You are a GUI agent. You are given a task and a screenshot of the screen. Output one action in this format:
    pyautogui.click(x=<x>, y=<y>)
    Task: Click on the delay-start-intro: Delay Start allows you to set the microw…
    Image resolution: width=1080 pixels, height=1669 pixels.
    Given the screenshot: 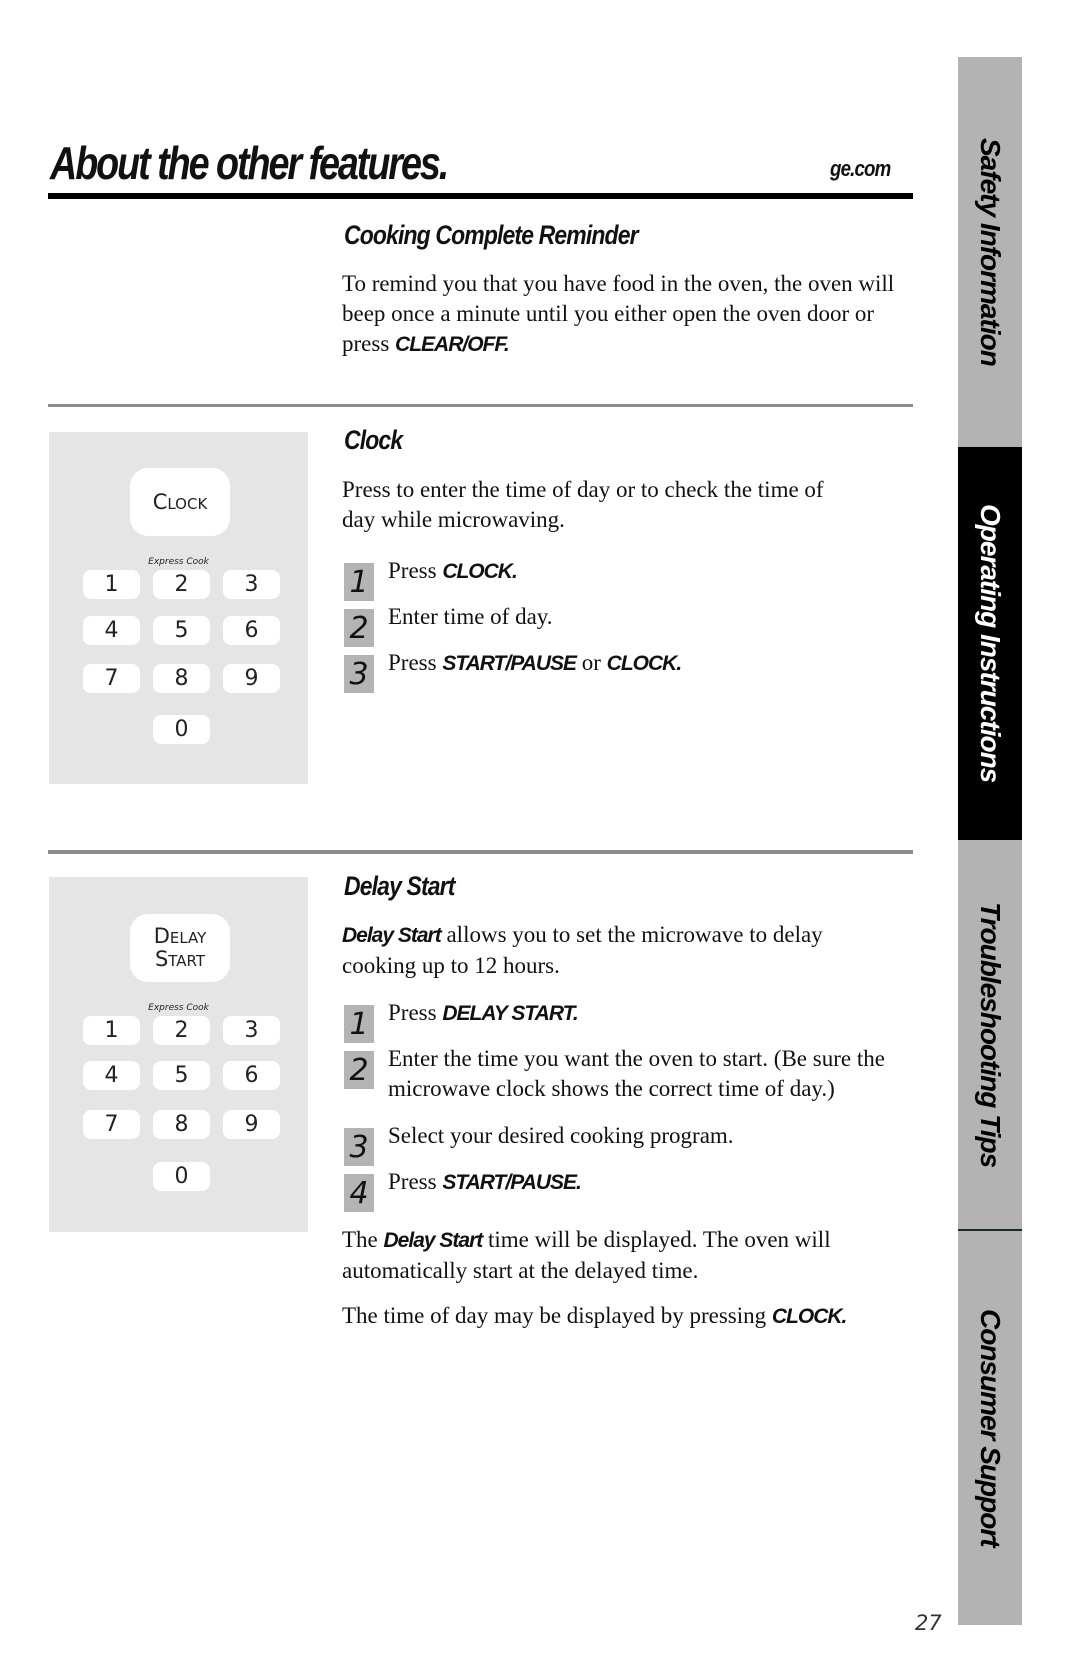 What is the action you would take?
    pyautogui.click(x=602, y=950)
    